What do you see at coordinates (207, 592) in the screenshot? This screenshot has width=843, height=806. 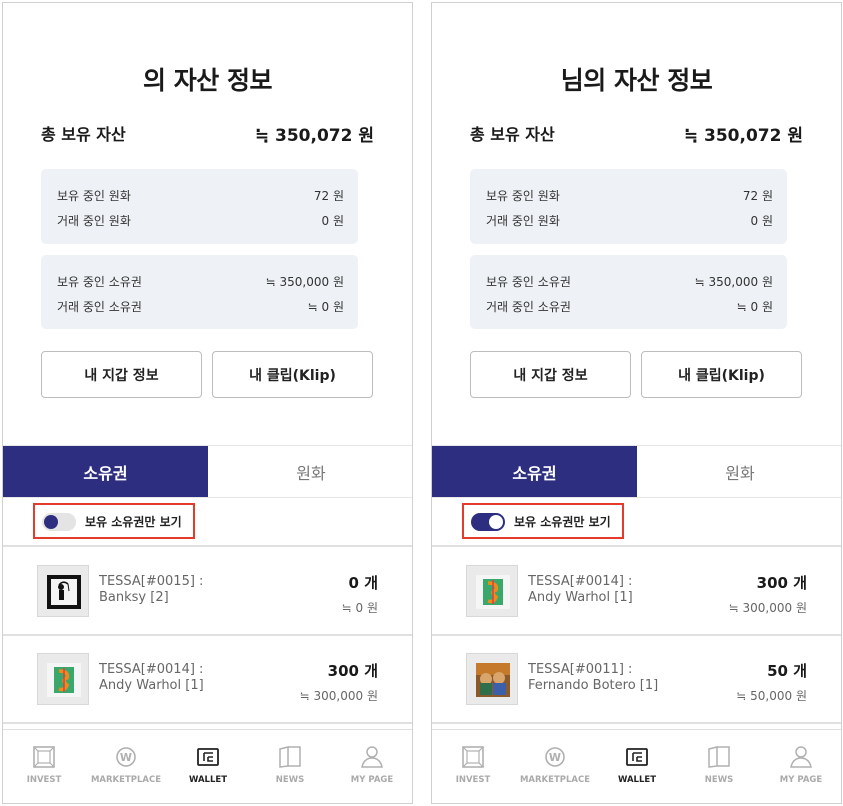 I see `list-item: TESSA[#0015] : Banksy [2] 0 개 ≒ 0 원` at bounding box center [207, 592].